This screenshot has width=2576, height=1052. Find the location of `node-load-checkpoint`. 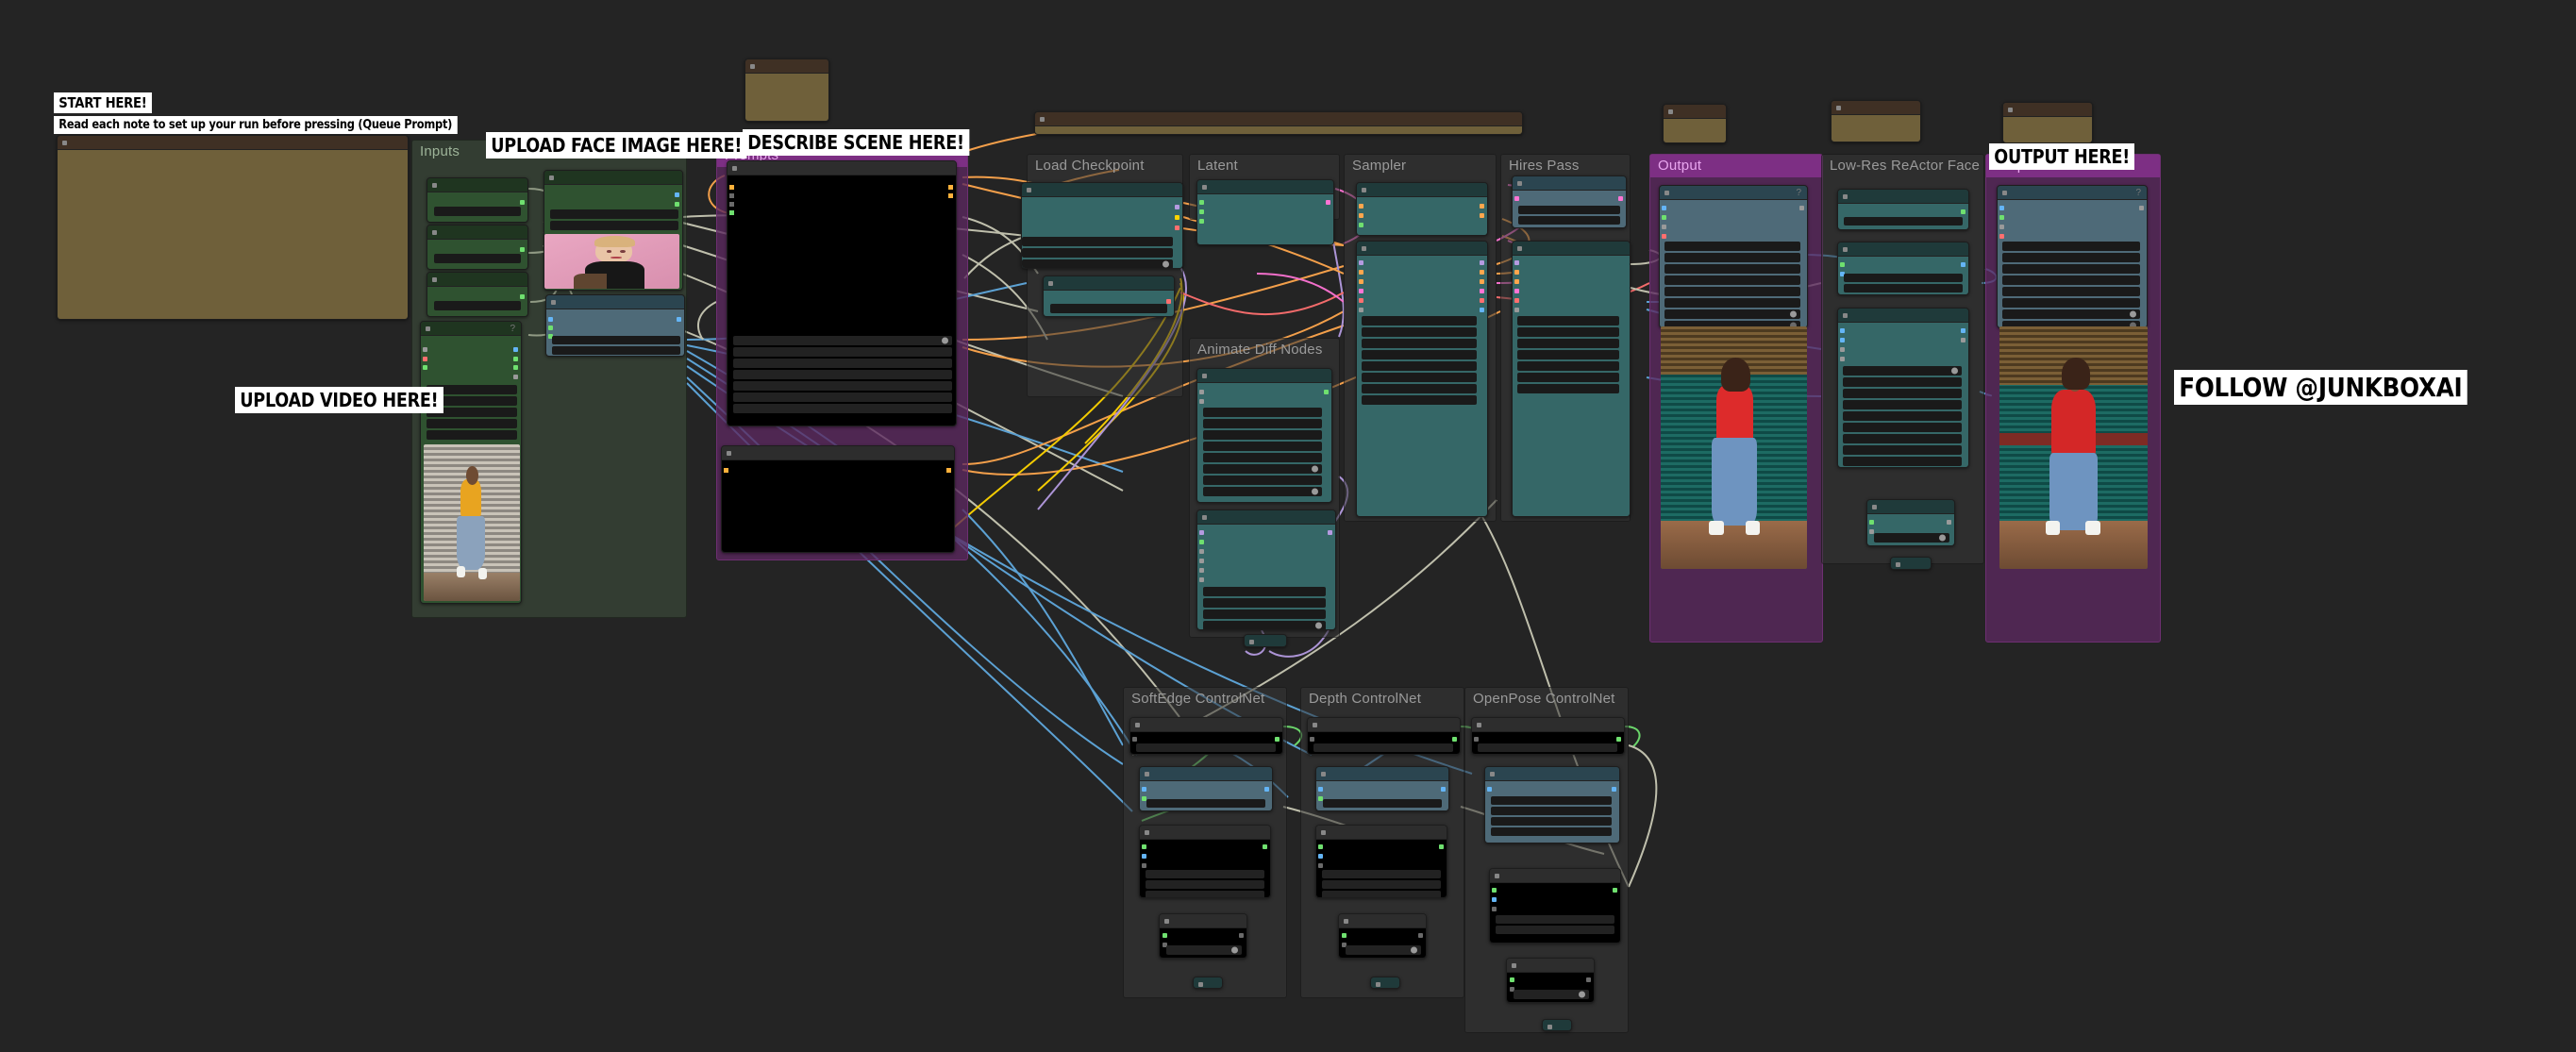

node-load-checkpoint is located at coordinates (1102, 225).